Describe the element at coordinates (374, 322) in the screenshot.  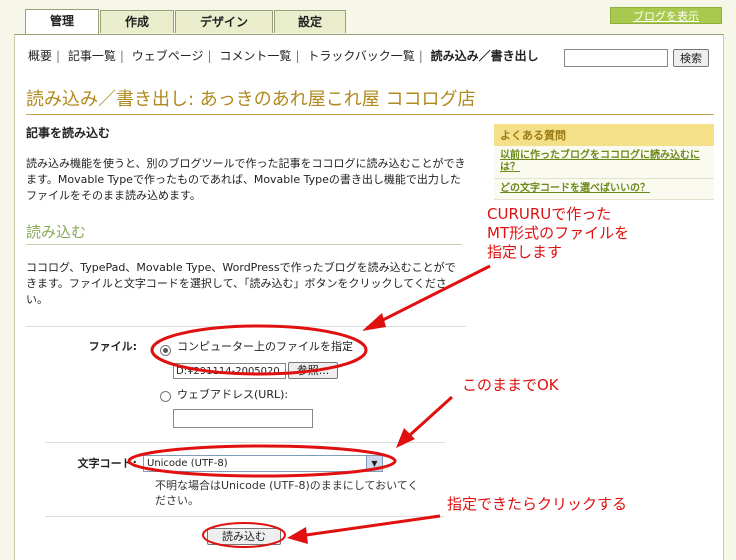
I see `arrow-1-head` at that location.